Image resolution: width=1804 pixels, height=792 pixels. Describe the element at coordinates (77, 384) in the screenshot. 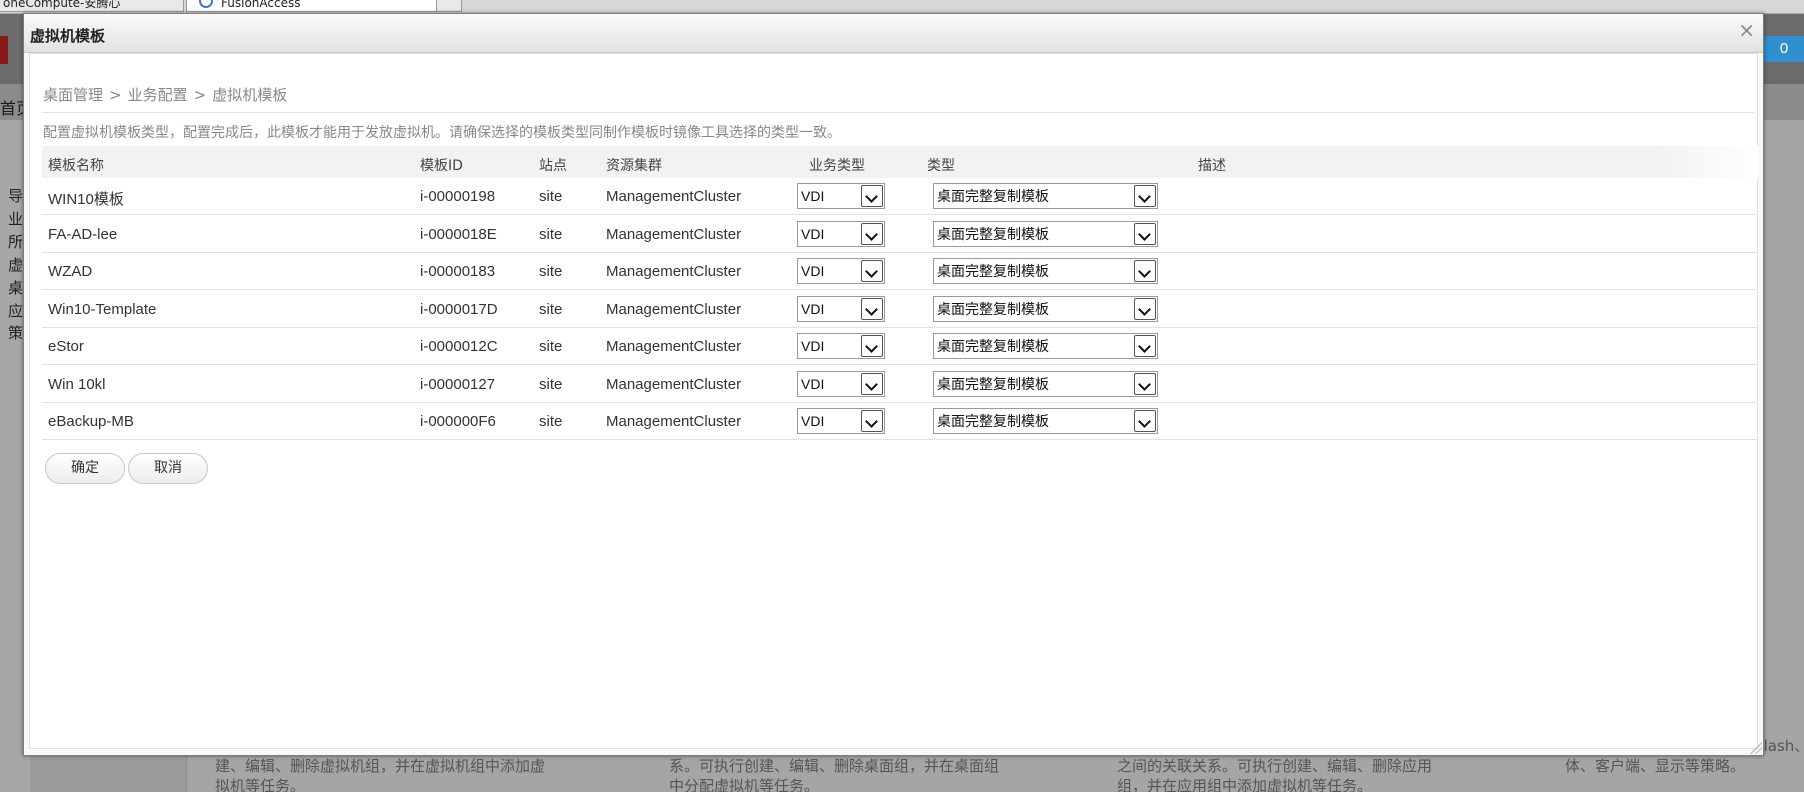

I see `template-name-cell: Win 10kl` at that location.